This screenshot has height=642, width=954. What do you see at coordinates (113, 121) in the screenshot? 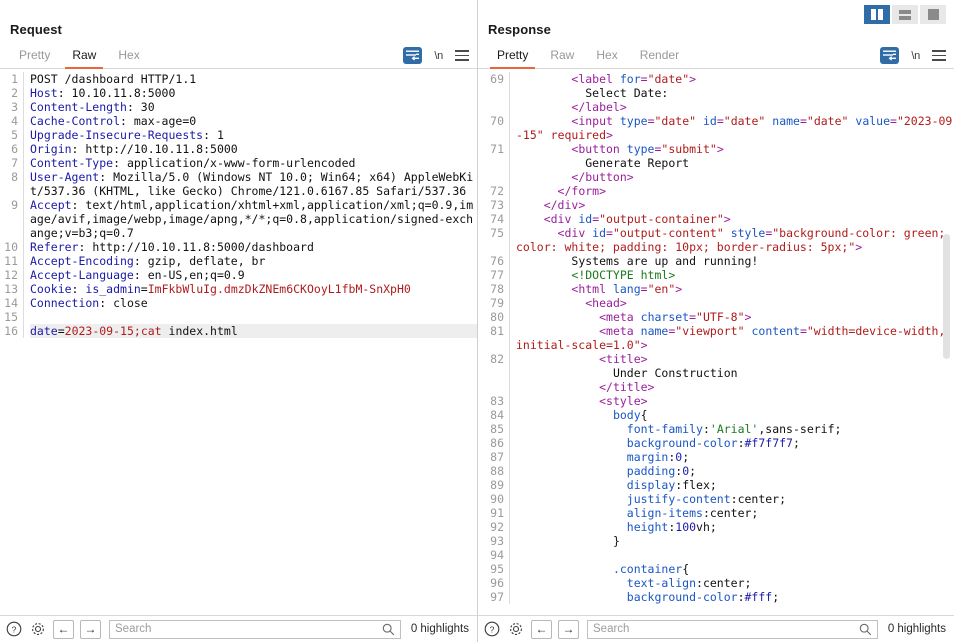
I see `code-line: Cache-Control: max-age=0` at bounding box center [113, 121].